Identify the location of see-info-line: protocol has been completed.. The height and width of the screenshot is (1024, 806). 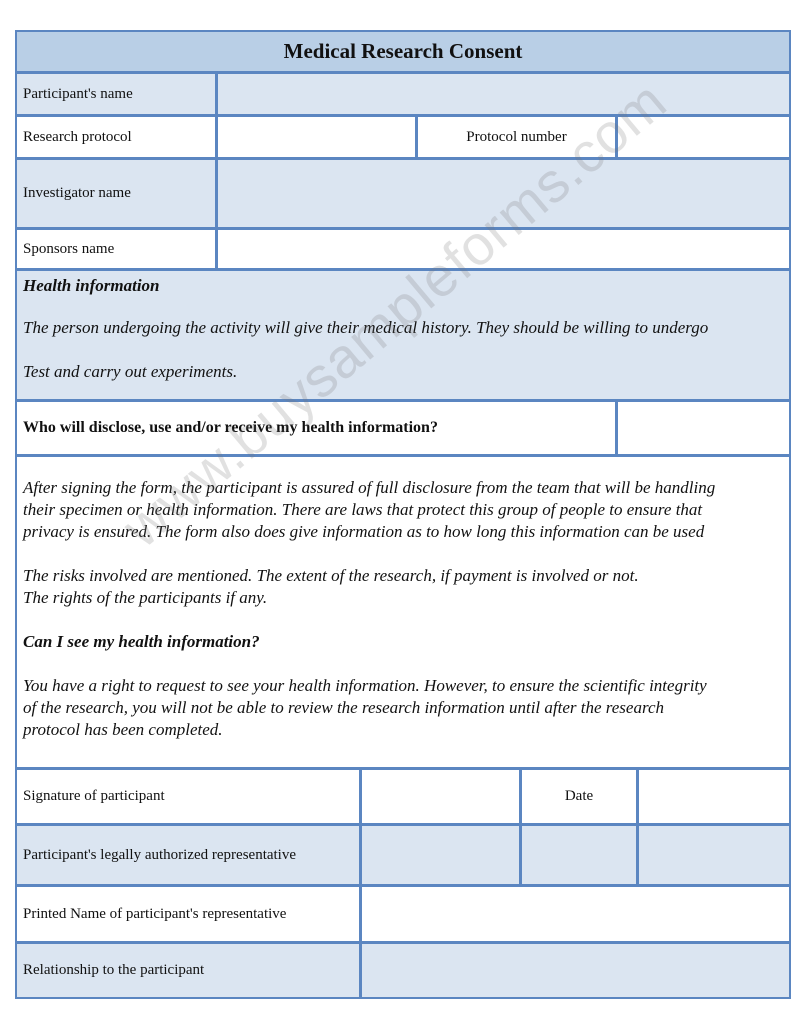
(123, 729).